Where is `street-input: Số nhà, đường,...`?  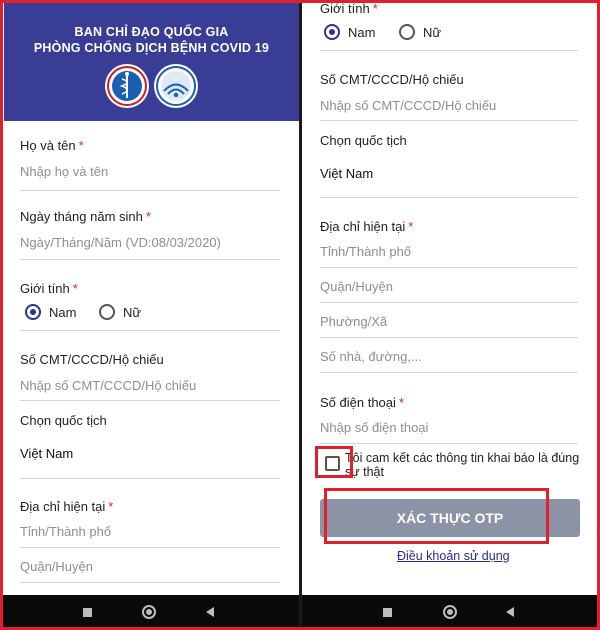 street-input: Số nhà, đường,... is located at coordinates (371, 356).